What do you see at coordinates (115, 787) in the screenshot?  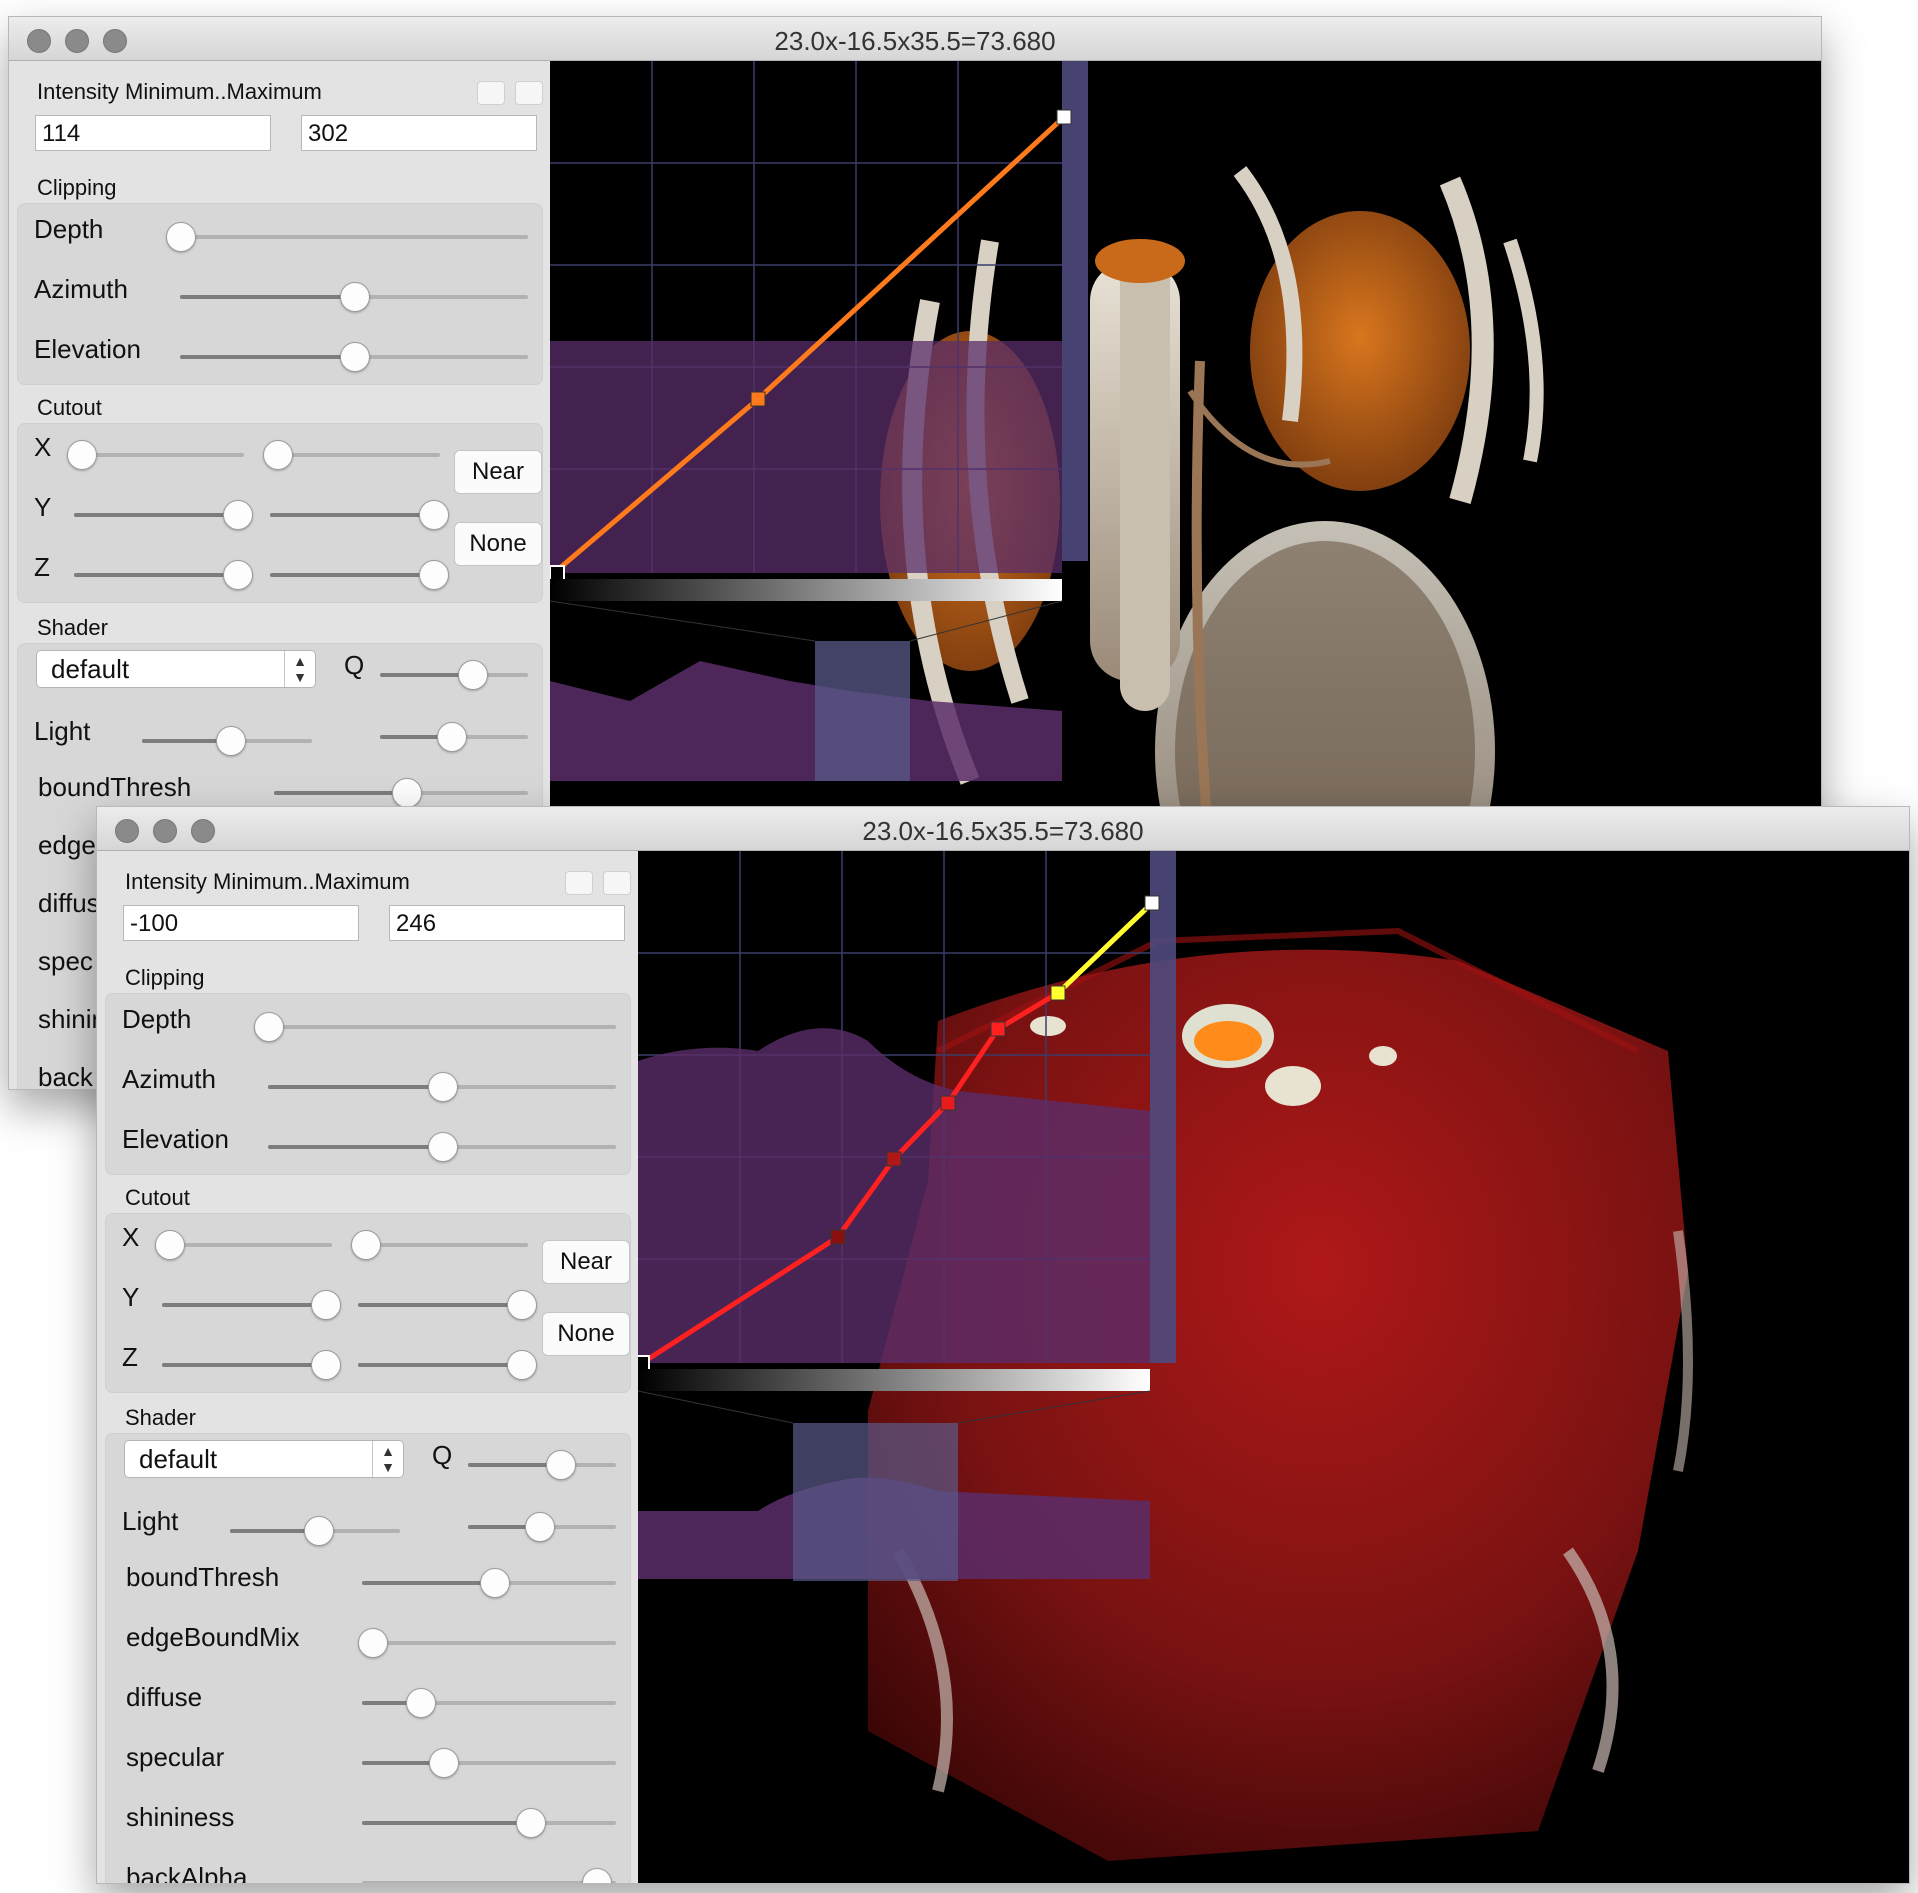 I see `param-label: boundThresh` at bounding box center [115, 787].